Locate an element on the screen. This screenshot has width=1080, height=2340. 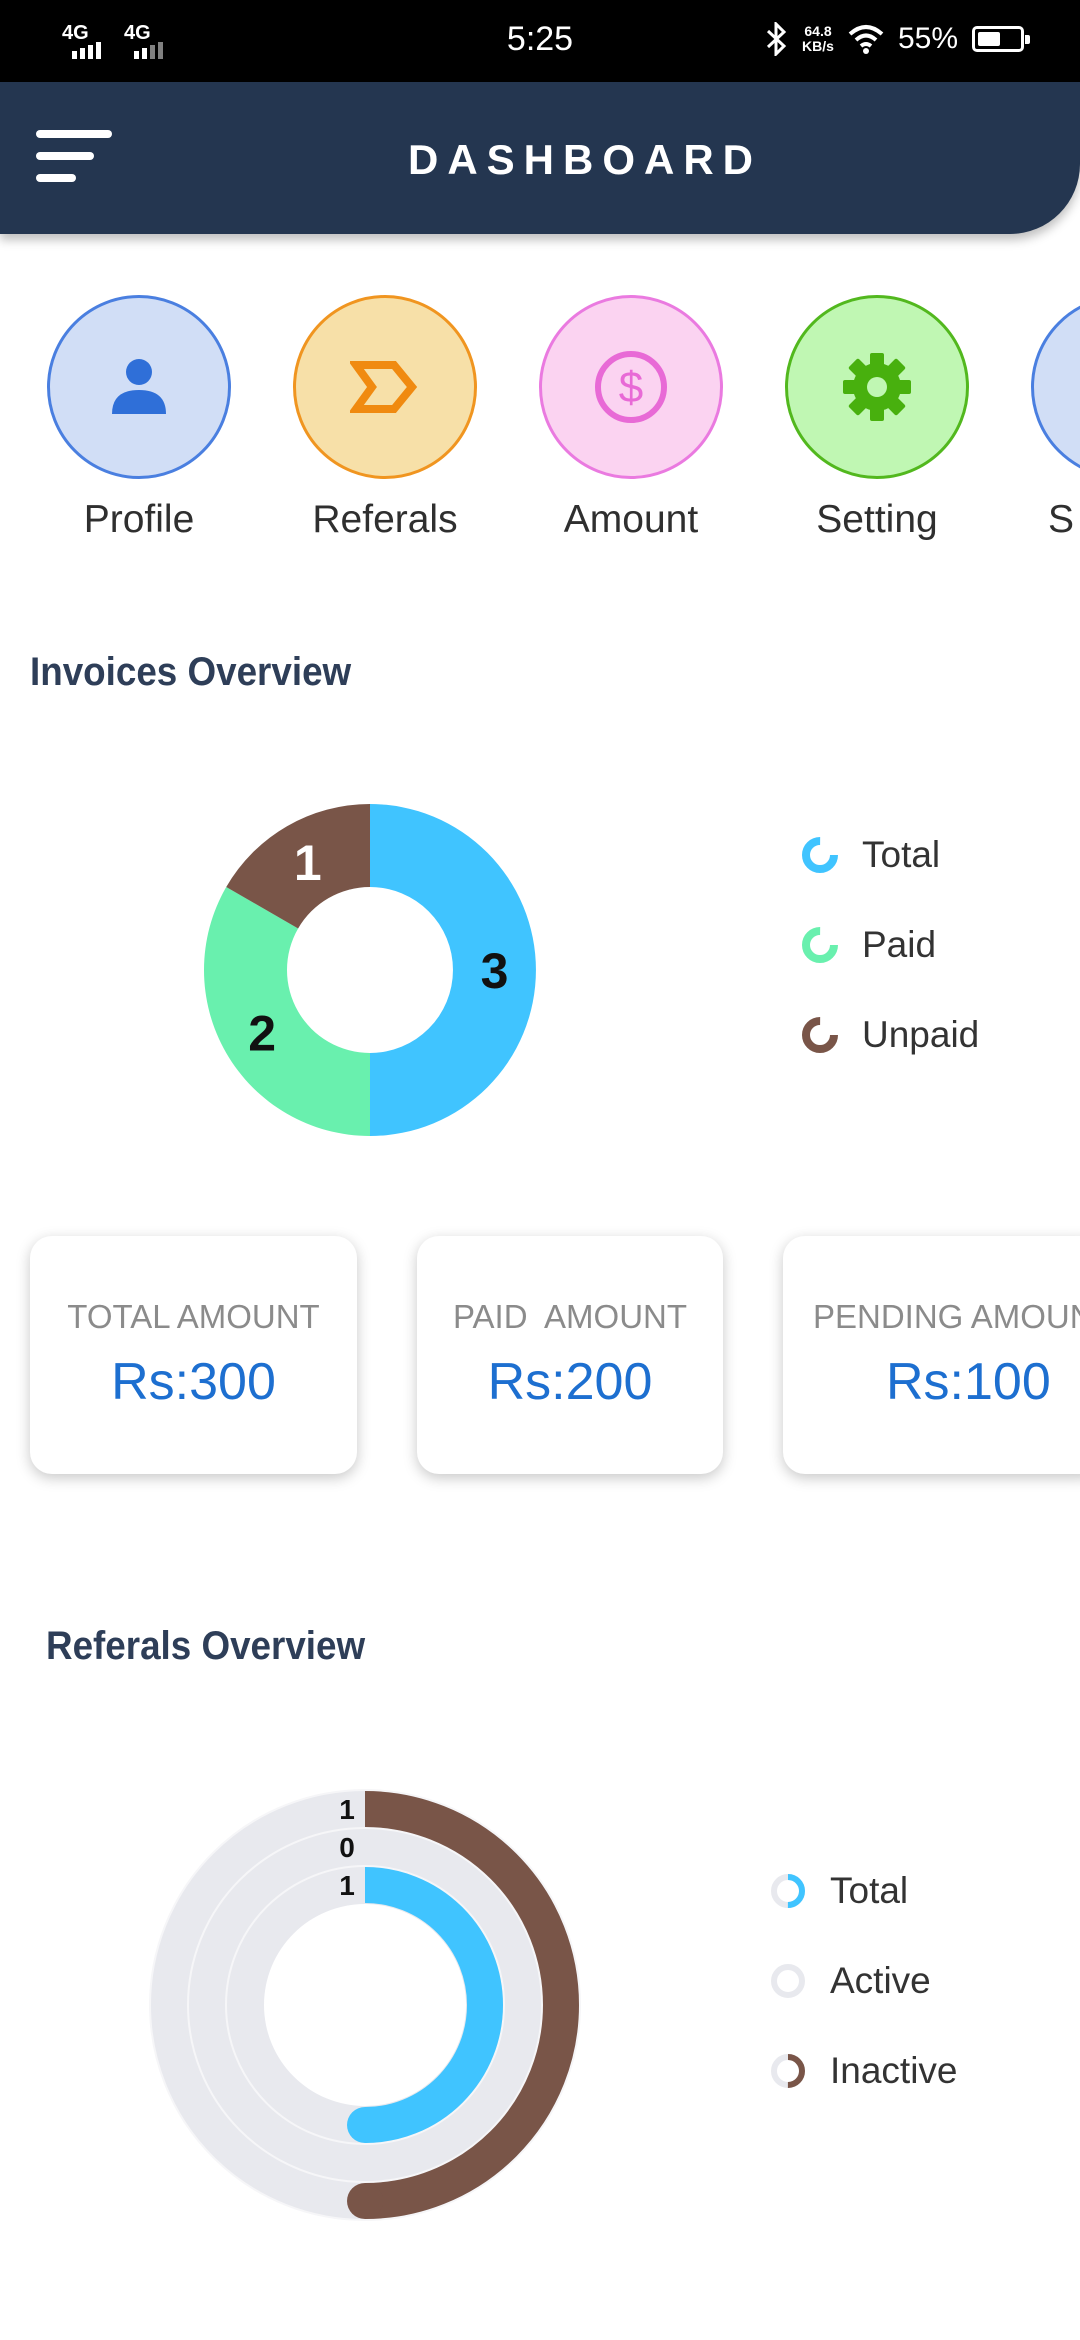
network-speed: 64.8 KB/s is located at coordinates (818, 39).